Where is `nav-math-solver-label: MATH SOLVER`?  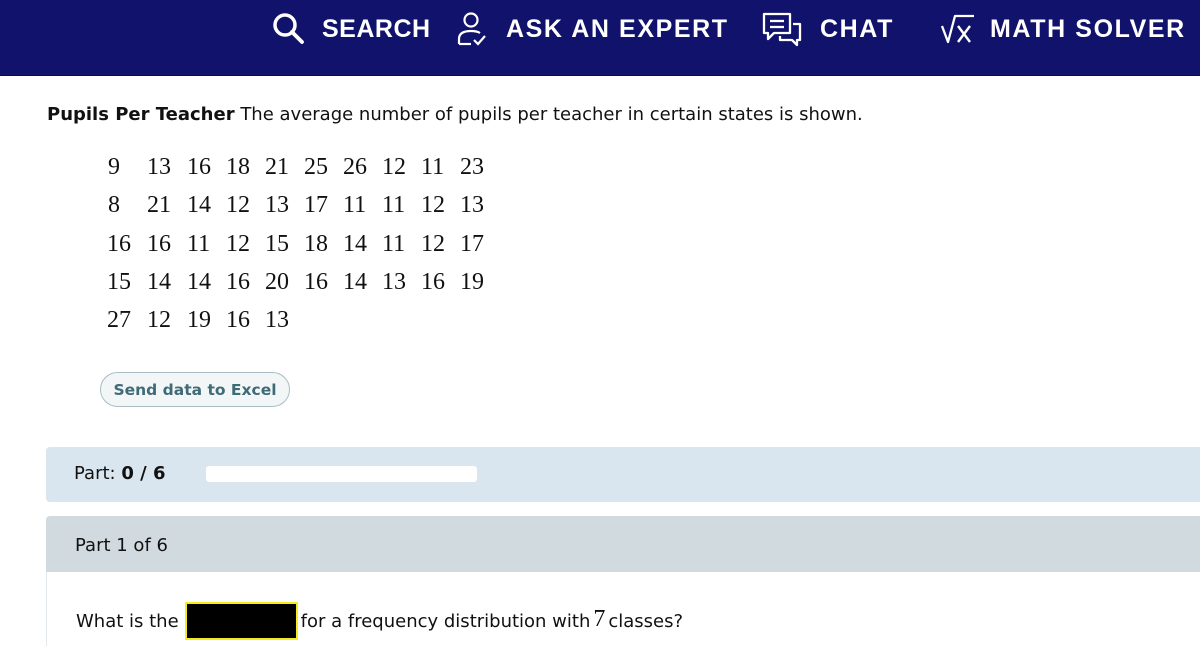 nav-math-solver-label: MATH SOLVER is located at coordinates (1088, 28).